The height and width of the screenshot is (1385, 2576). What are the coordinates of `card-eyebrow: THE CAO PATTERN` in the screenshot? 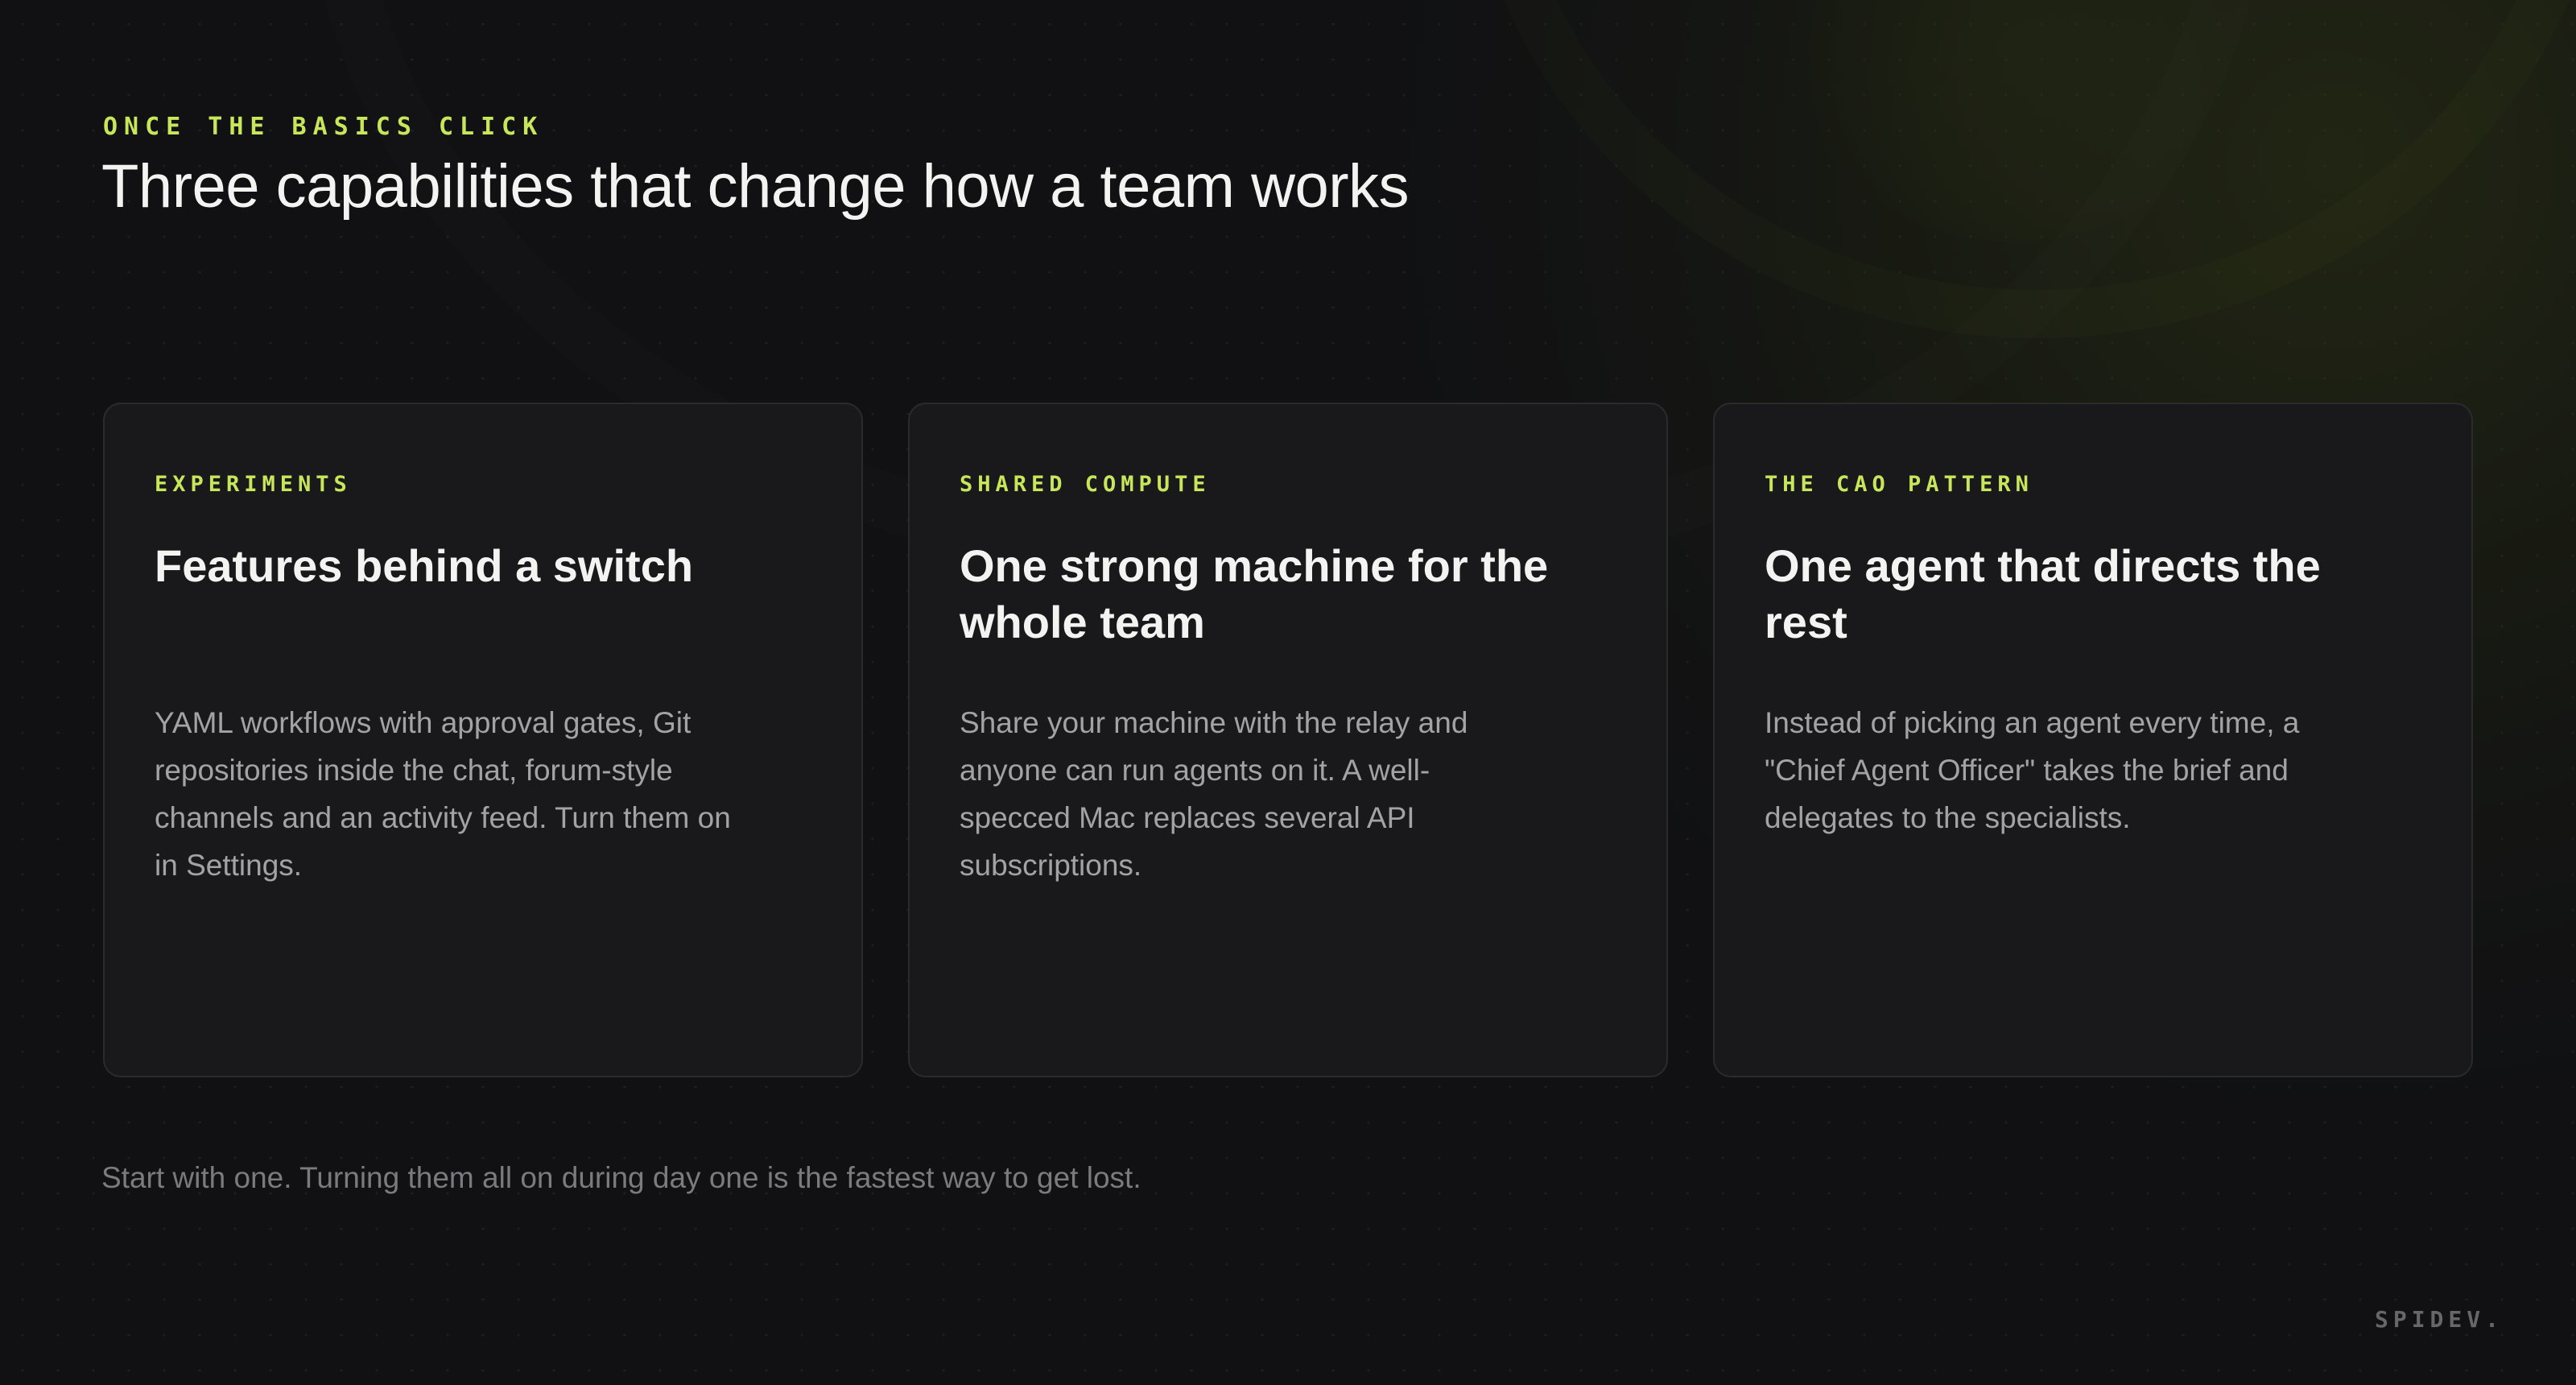 It's located at (1899, 485).